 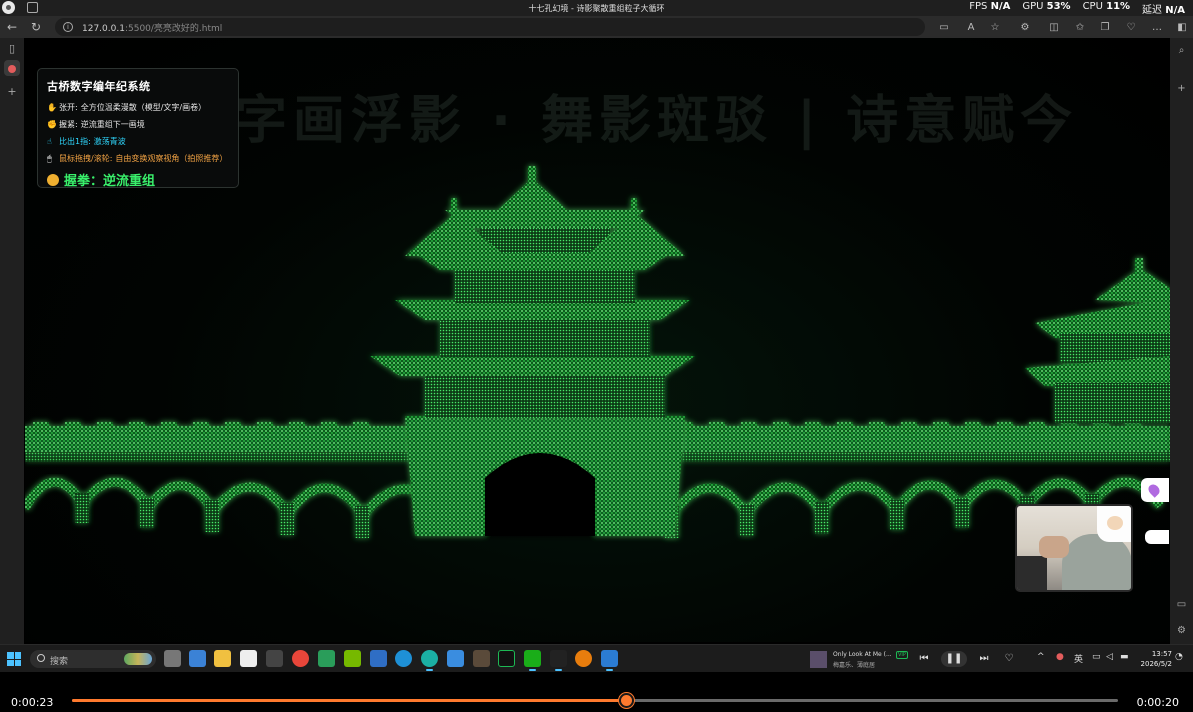 I want to click on gesture-row-fist: ✊ 握紧: 逆流重组下一画境, so click(x=96, y=124).